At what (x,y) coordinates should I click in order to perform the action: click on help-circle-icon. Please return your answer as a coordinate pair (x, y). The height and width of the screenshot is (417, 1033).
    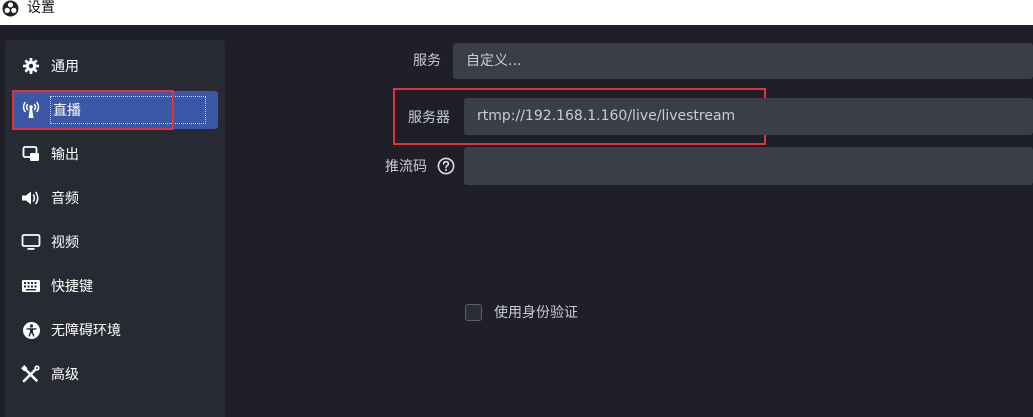
    Looking at the image, I should click on (446, 166).